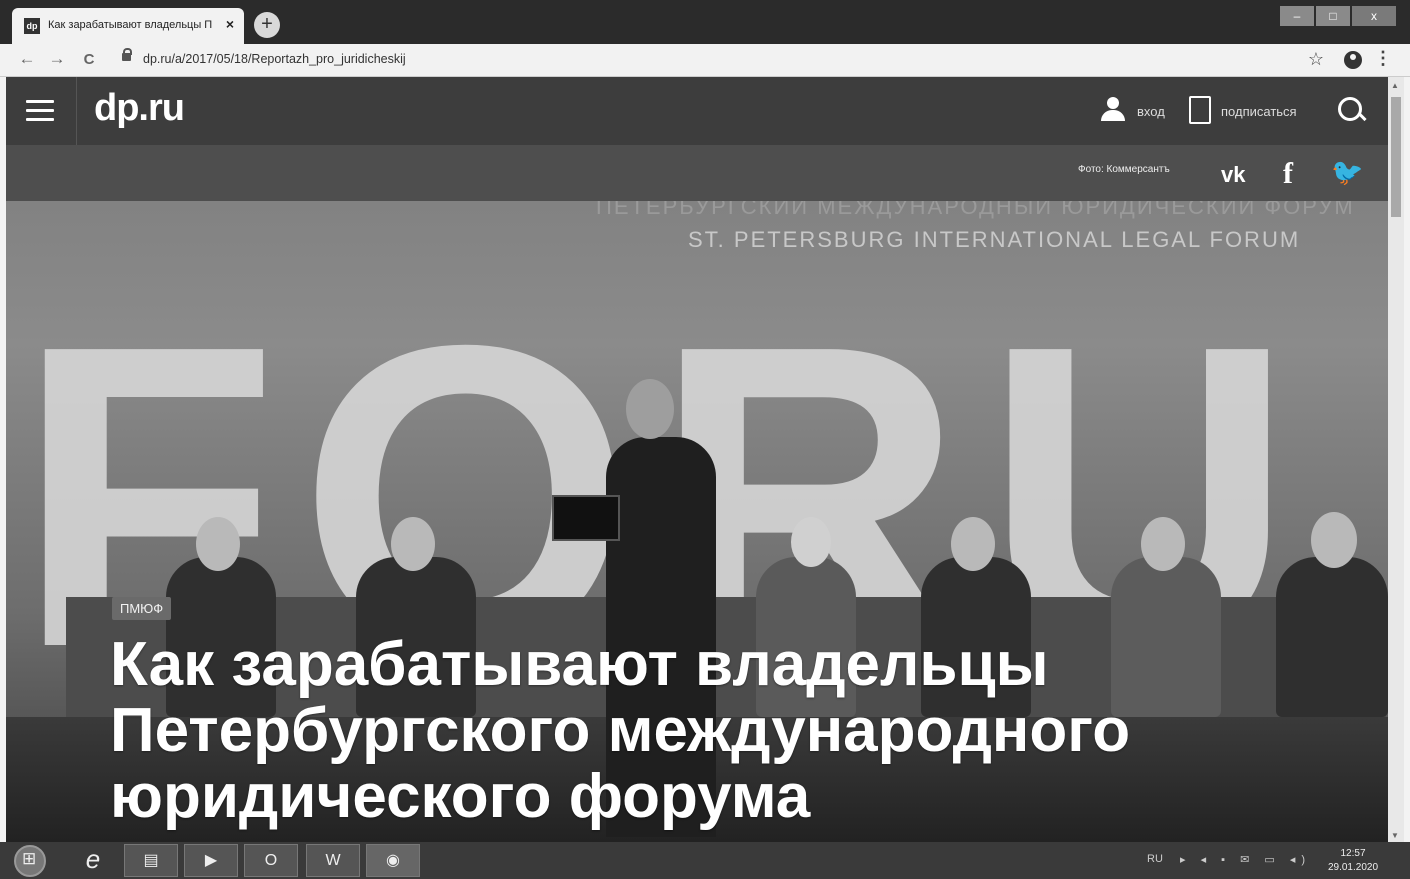 This screenshot has width=1410, height=879. Describe the element at coordinates (1374, 16) in the screenshot. I see `close-window-button: x` at that location.